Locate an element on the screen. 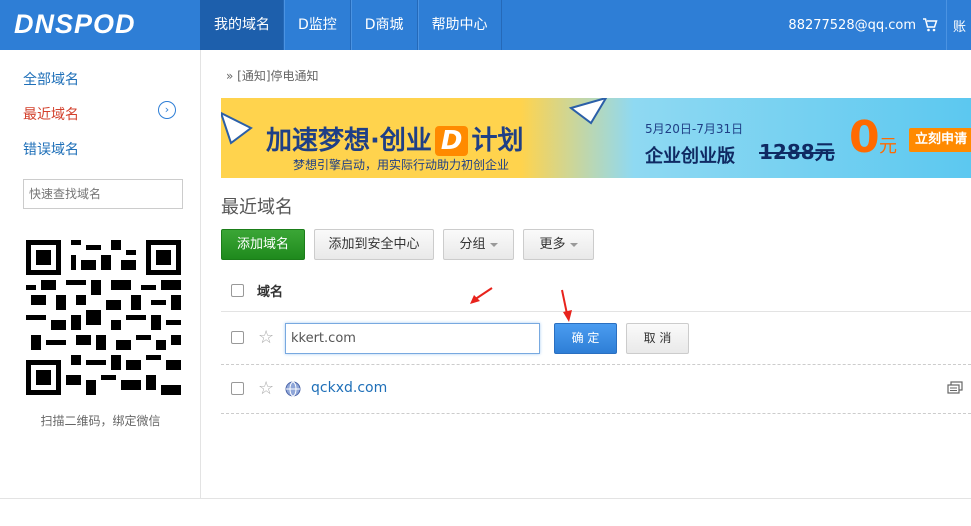  nav-d-store: D商城 is located at coordinates (384, 25).